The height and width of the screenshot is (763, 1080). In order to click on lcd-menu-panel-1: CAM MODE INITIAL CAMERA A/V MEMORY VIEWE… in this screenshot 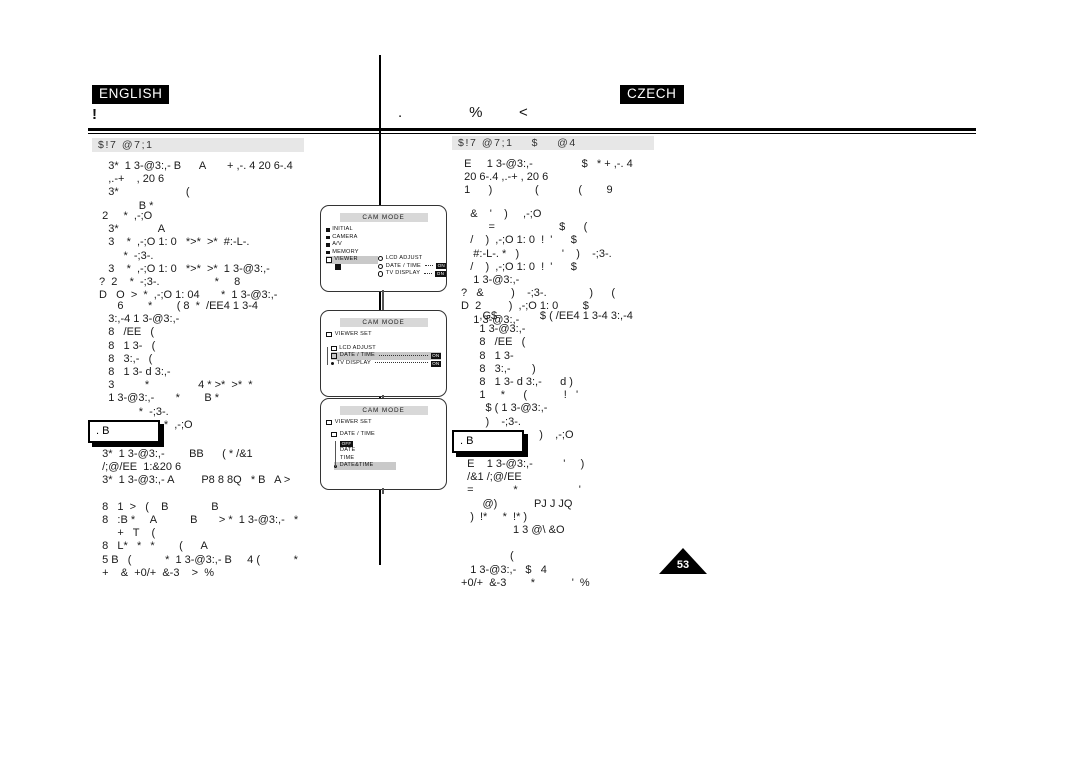, I will do `click(383, 248)`.